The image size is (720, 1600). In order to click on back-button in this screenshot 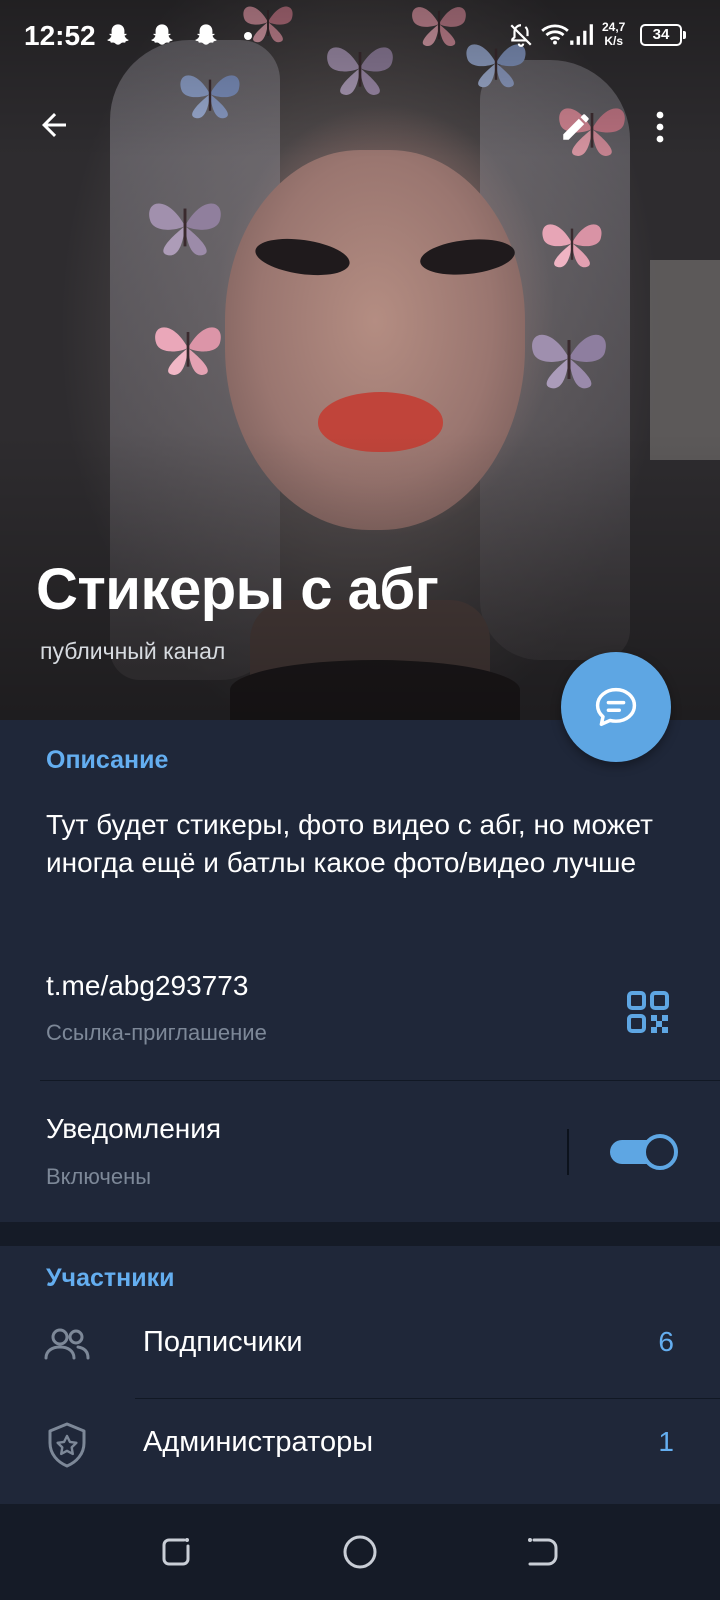, I will do `click(54, 125)`.